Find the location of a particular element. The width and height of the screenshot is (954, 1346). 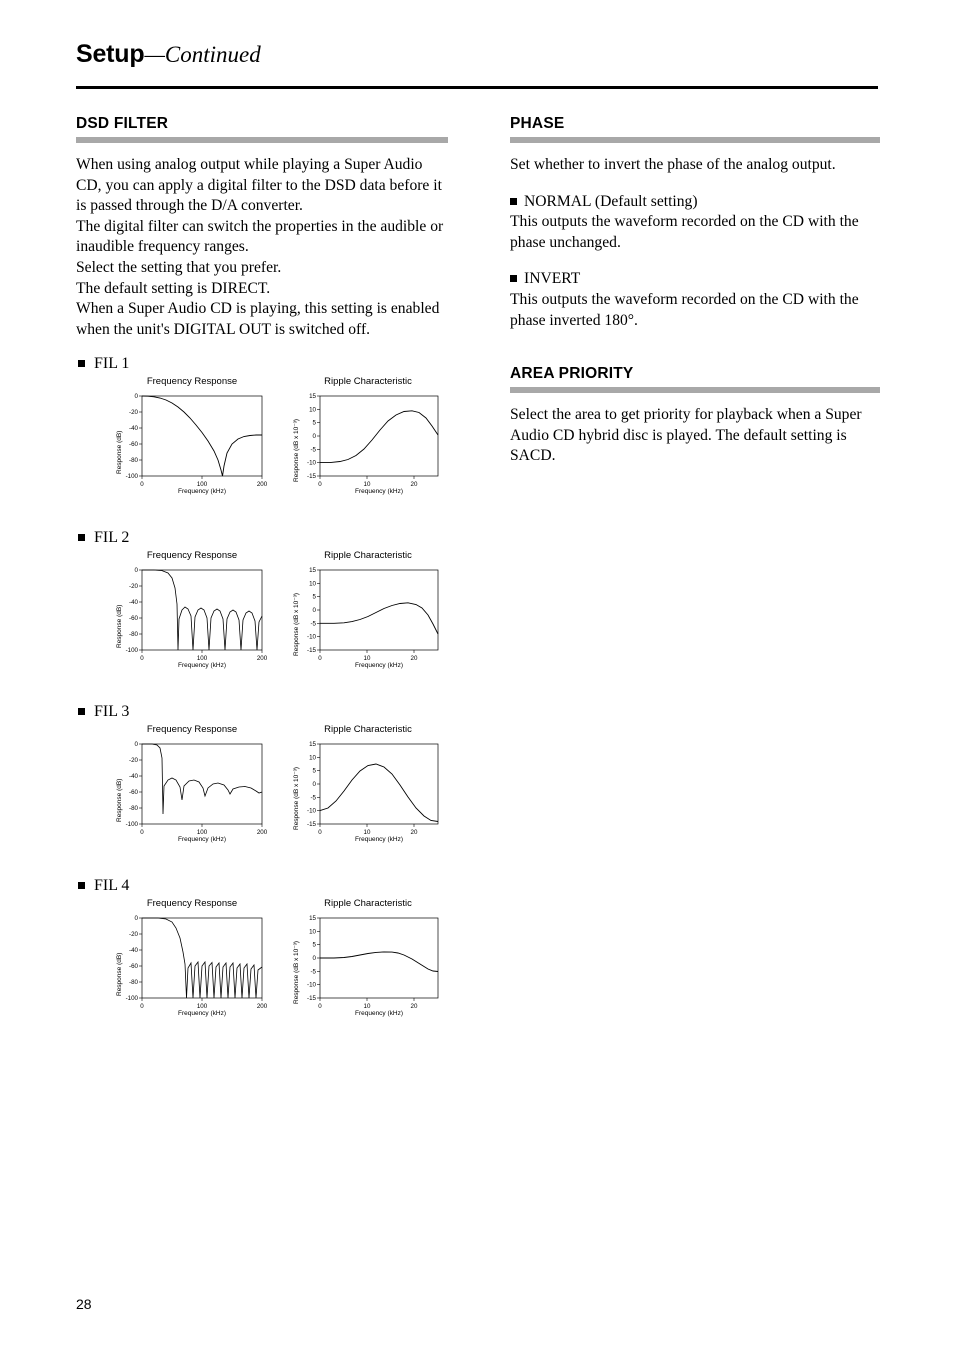

page-title-continued: —Continued is located at coordinates (202, 54).